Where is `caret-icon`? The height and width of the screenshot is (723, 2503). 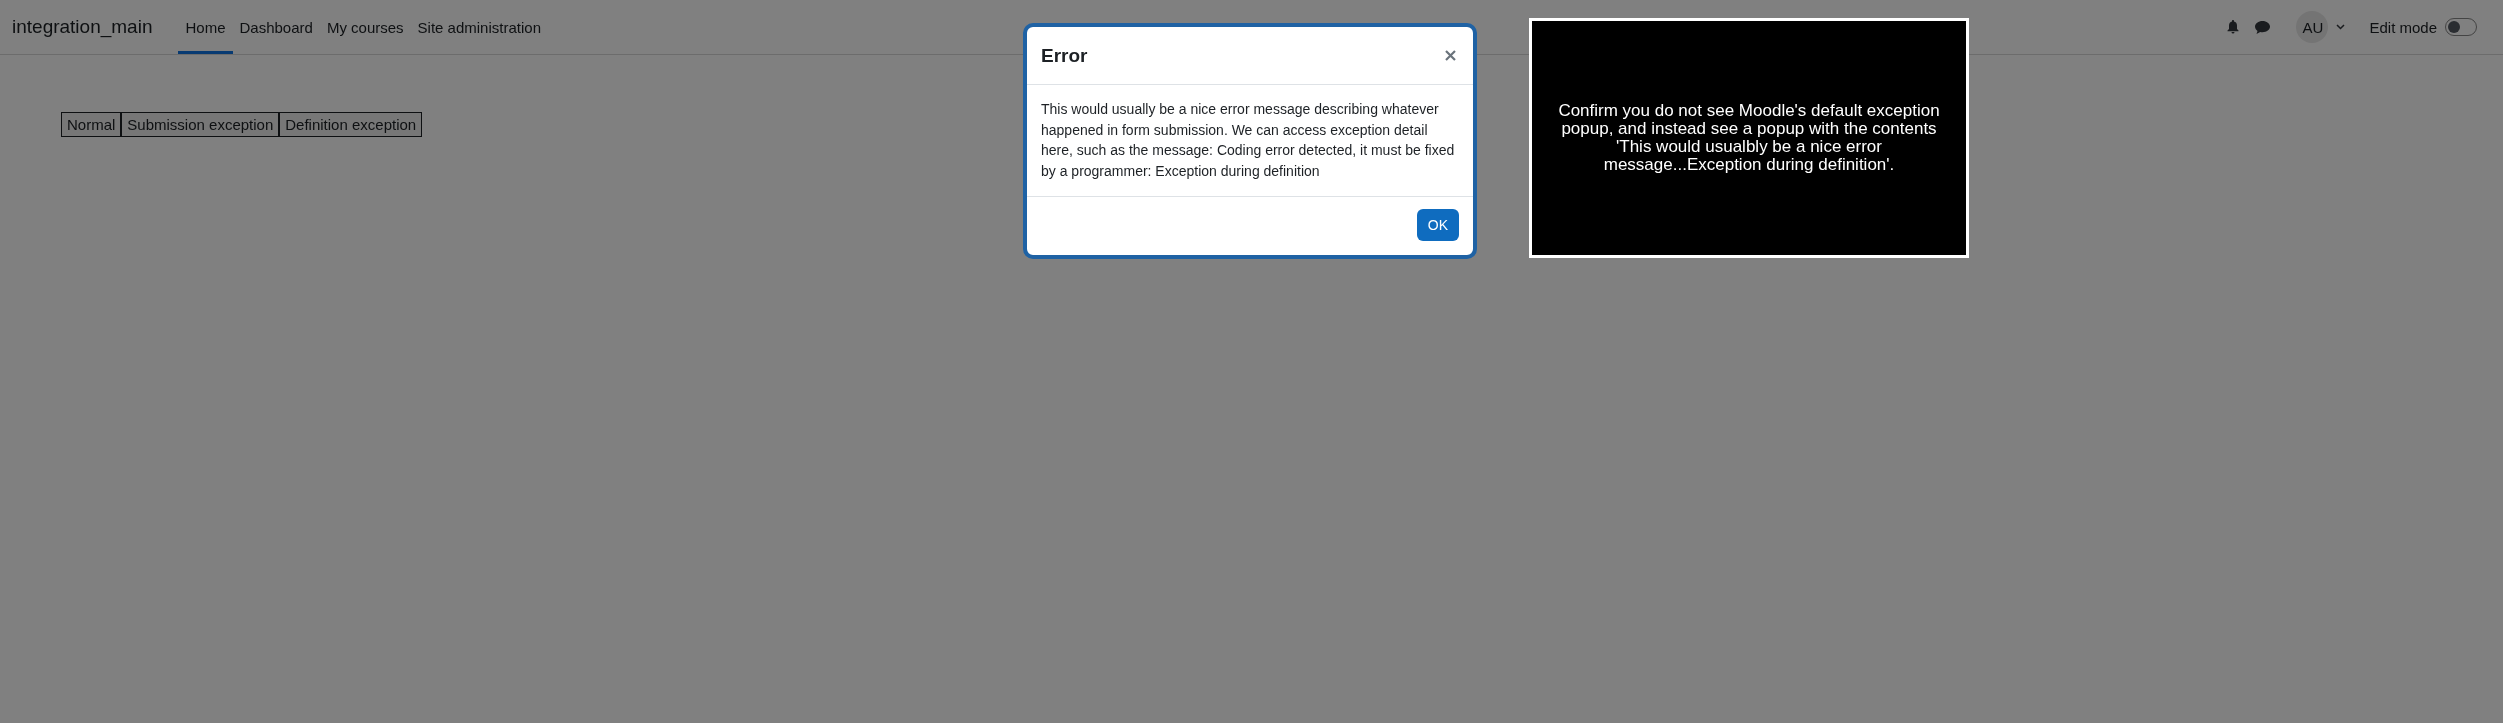 caret-icon is located at coordinates (2341, 27).